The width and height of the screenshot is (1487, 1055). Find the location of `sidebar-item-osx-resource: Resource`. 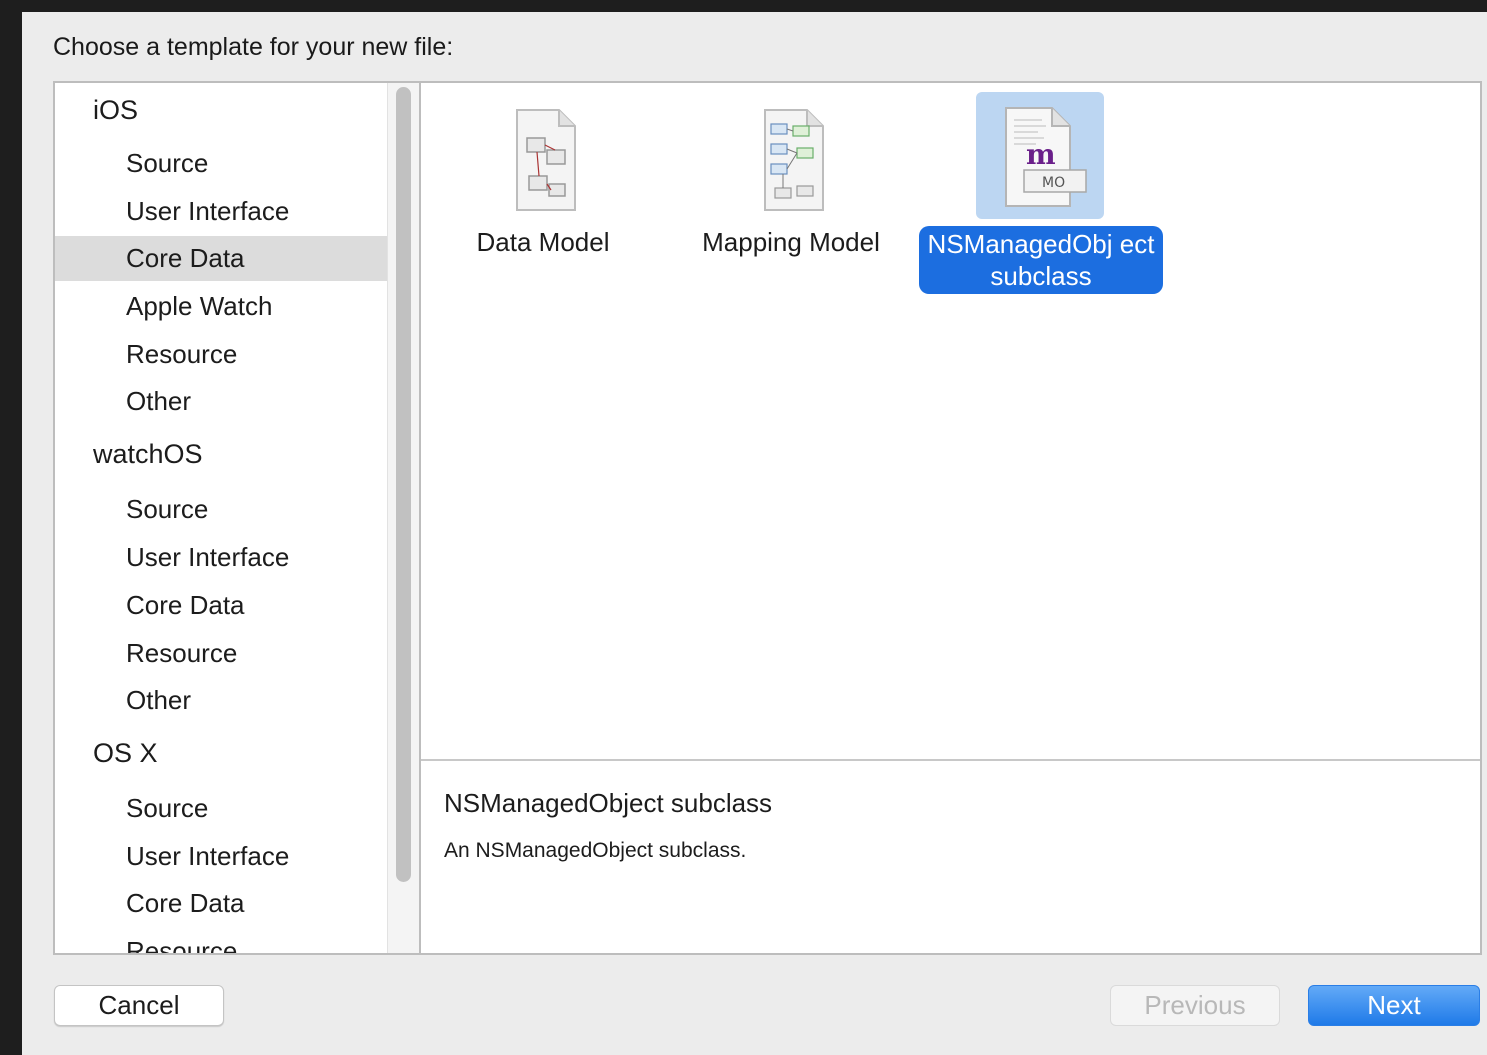

sidebar-item-osx-resource: Resource is located at coordinates (221, 941).